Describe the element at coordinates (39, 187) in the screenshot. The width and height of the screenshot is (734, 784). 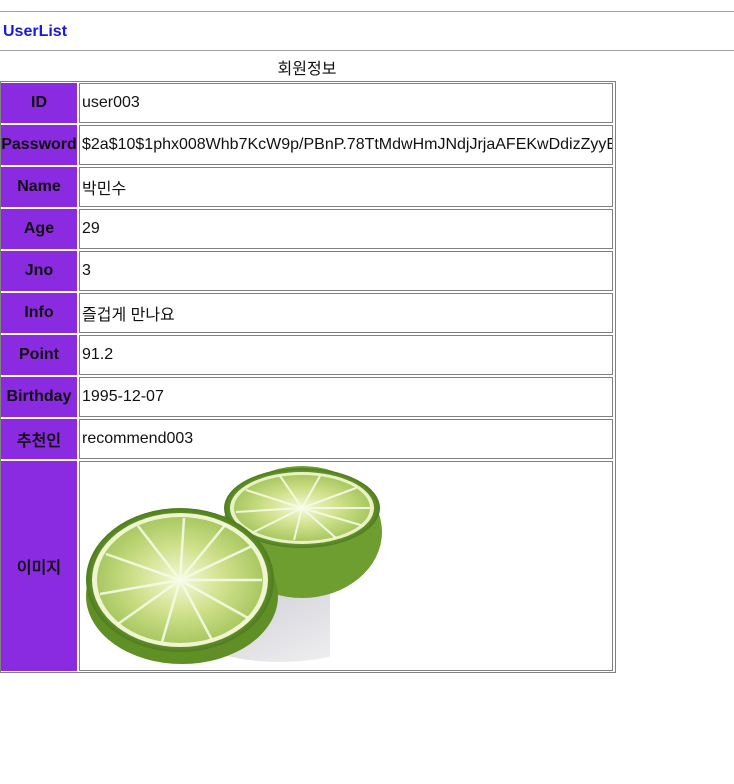
I see `row-header: Name` at that location.